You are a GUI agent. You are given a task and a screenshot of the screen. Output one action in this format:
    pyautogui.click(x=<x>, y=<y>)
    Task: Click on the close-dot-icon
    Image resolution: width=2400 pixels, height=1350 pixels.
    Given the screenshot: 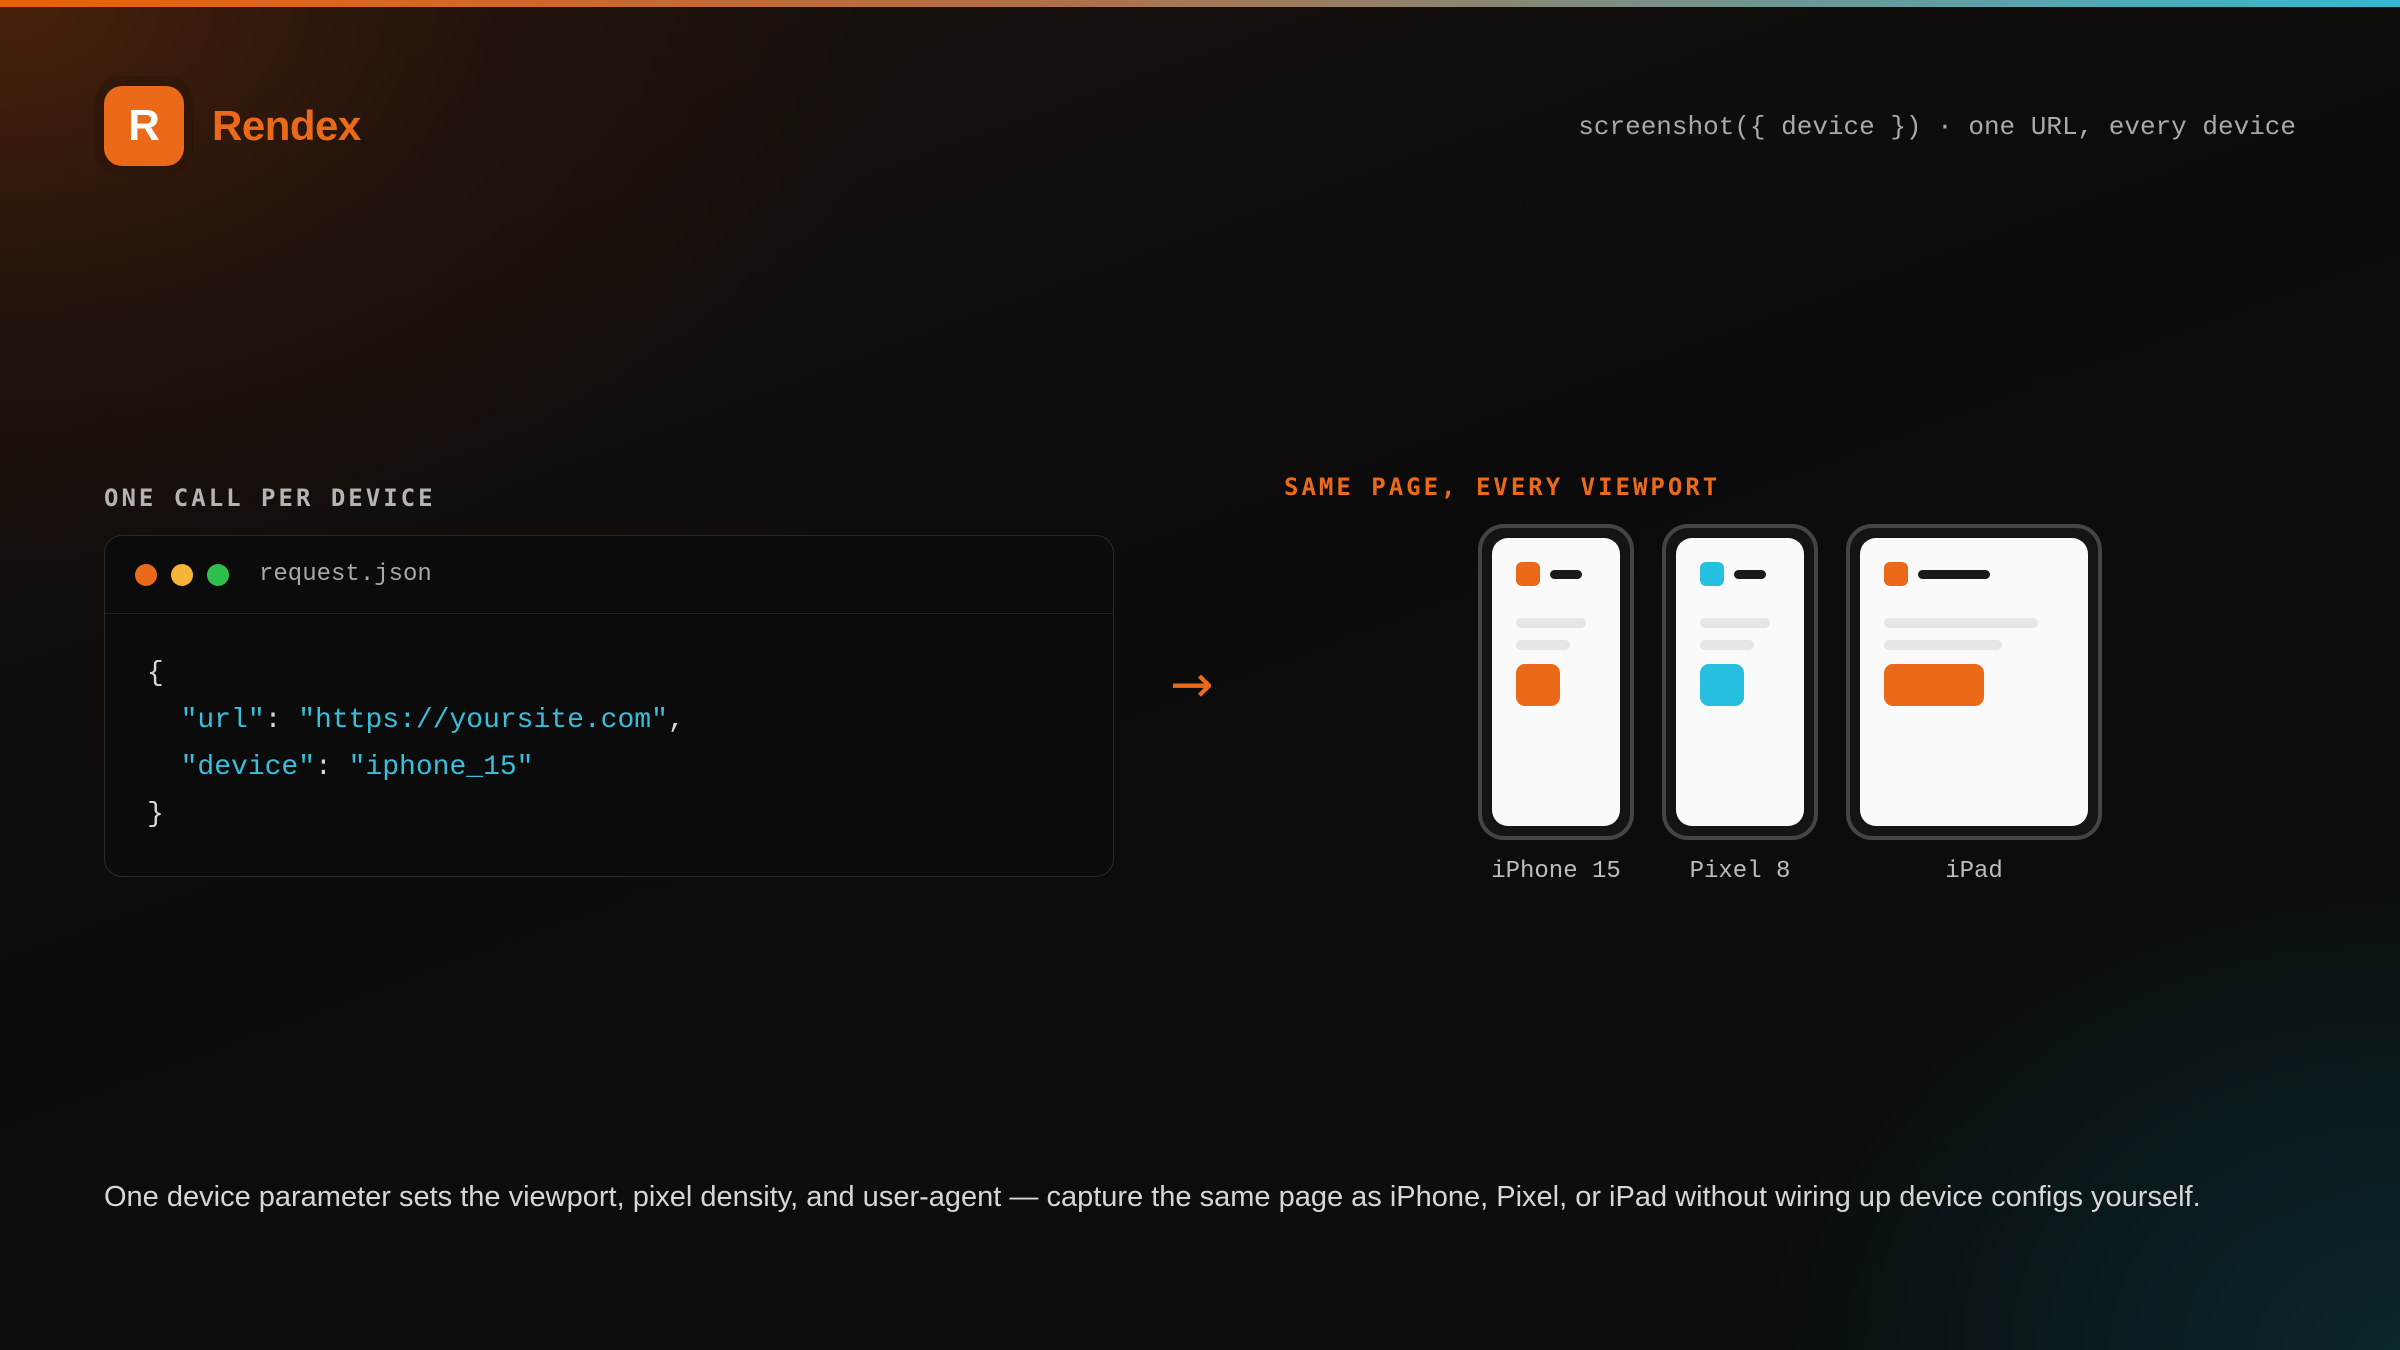 What is the action you would take?
    pyautogui.click(x=146, y=574)
    